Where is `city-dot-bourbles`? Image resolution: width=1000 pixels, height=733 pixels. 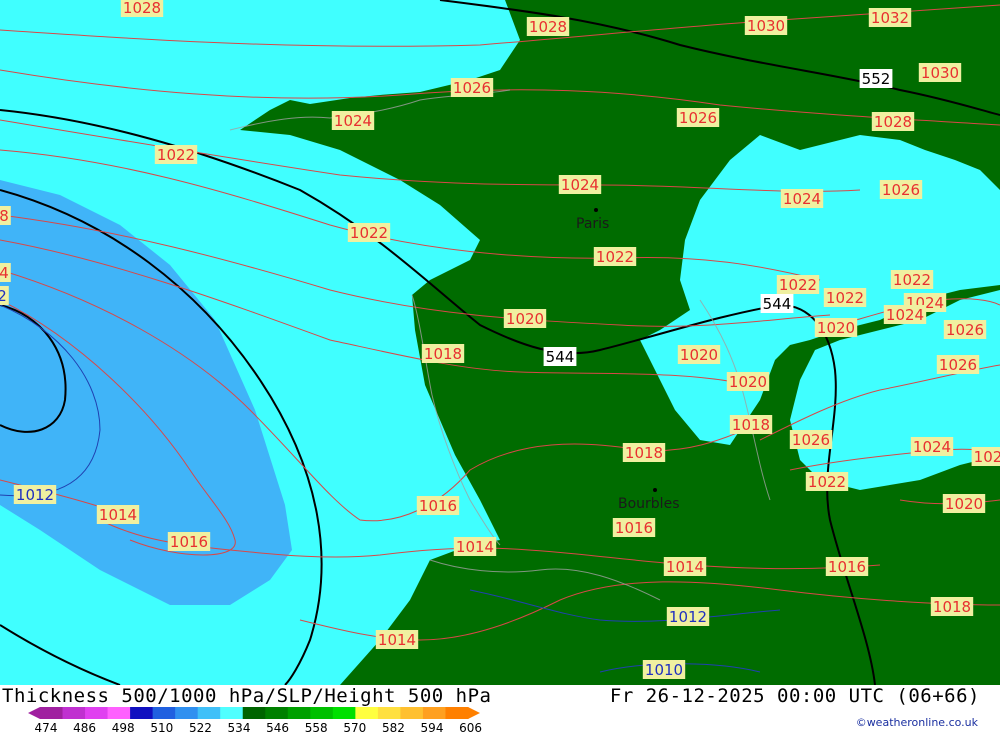 city-dot-bourbles is located at coordinates (655, 490).